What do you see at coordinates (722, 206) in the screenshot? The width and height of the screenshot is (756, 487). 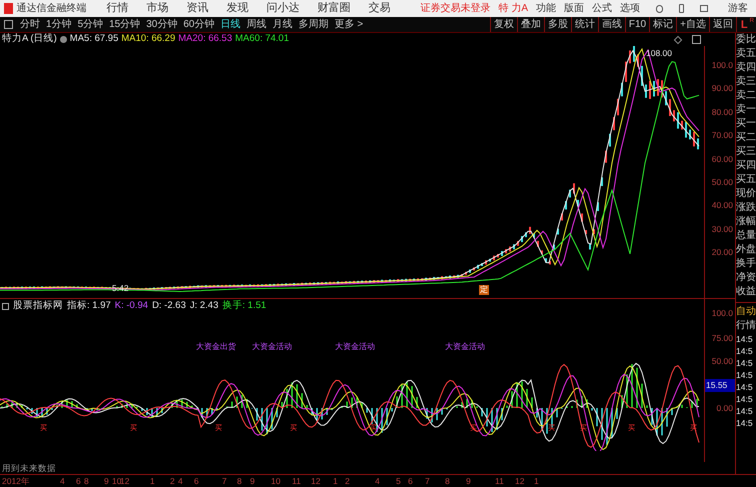 I see `price-tick-label: 40.00` at bounding box center [722, 206].